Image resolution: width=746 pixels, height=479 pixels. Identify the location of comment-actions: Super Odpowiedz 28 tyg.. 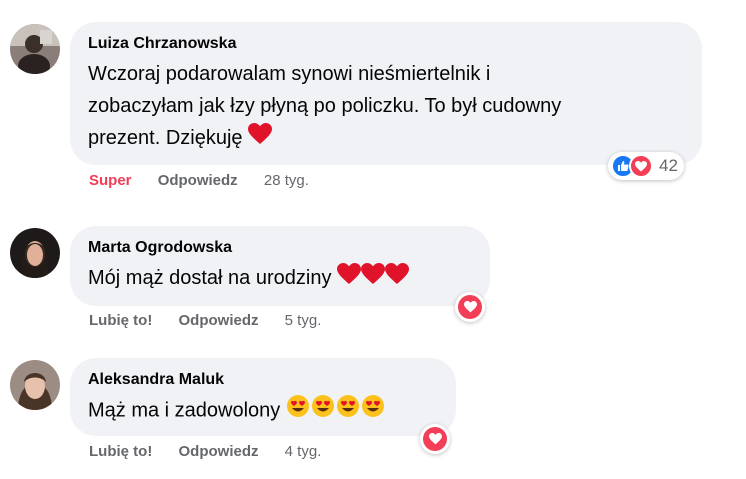
(210, 180).